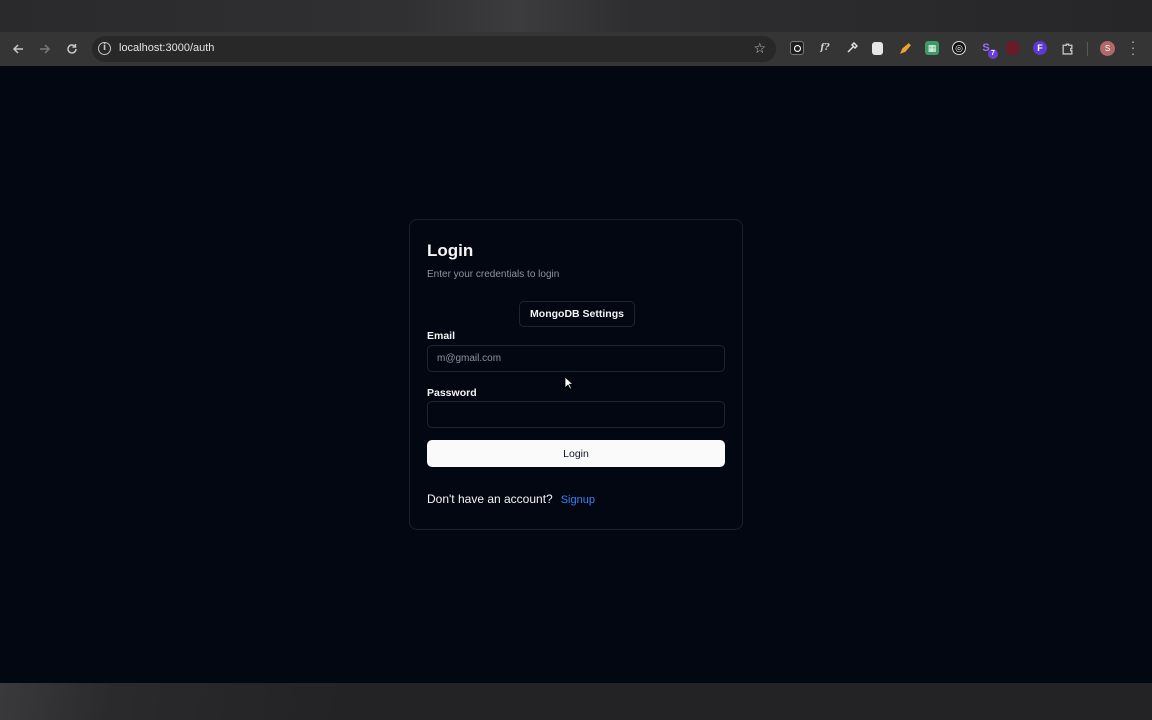 Image resolution: width=1152 pixels, height=720 pixels. Describe the element at coordinates (576, 16) in the screenshot. I see `window-titlebar` at that location.